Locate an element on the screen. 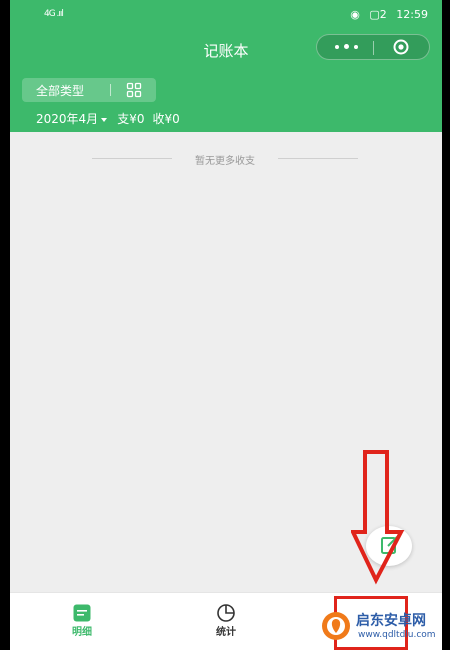 Image resolution: width=450 pixels, height=650 pixels. capsule-divider is located at coordinates (373, 48).